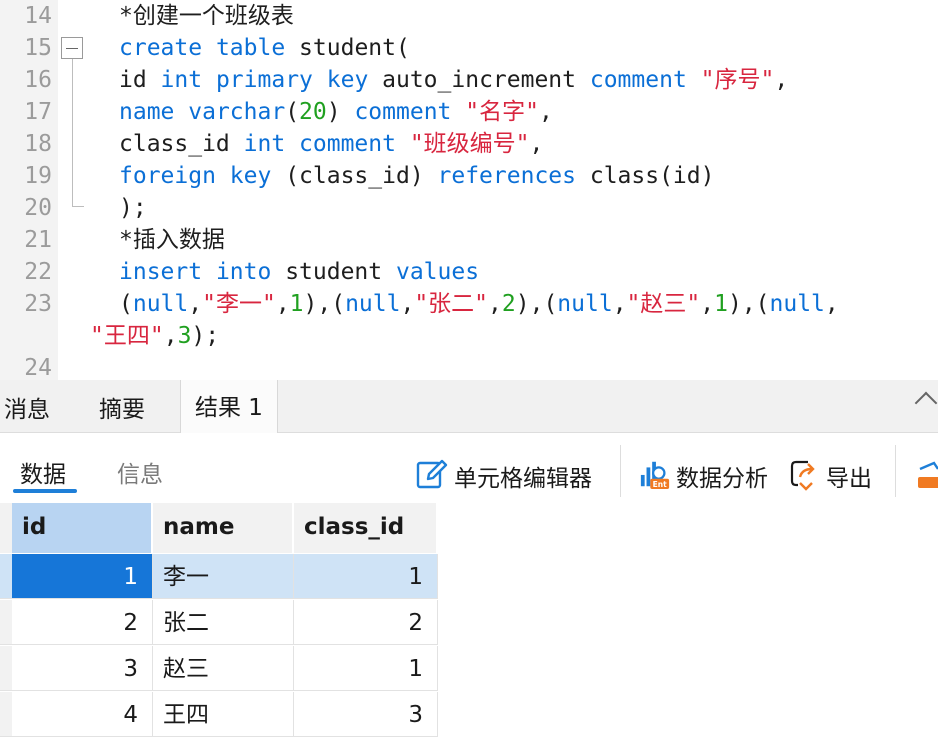  What do you see at coordinates (38, 272) in the screenshot?
I see `line-number: 22` at bounding box center [38, 272].